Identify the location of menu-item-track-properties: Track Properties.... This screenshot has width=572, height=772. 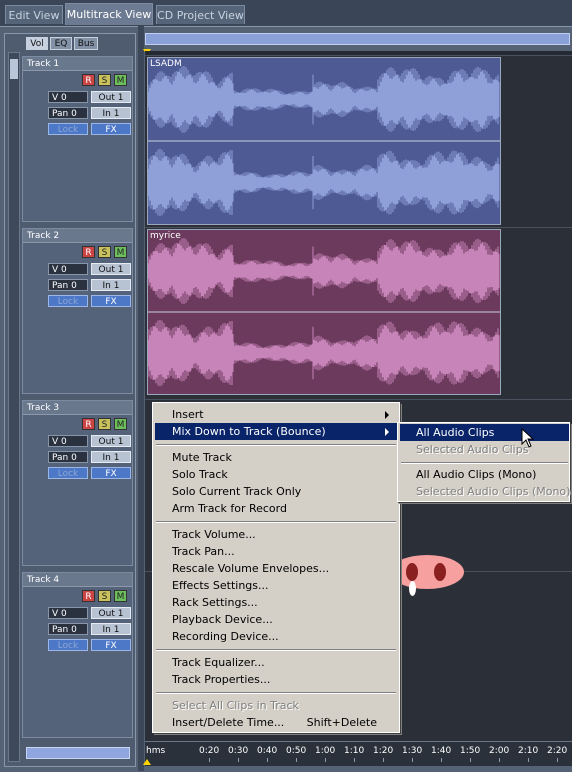
(276, 679).